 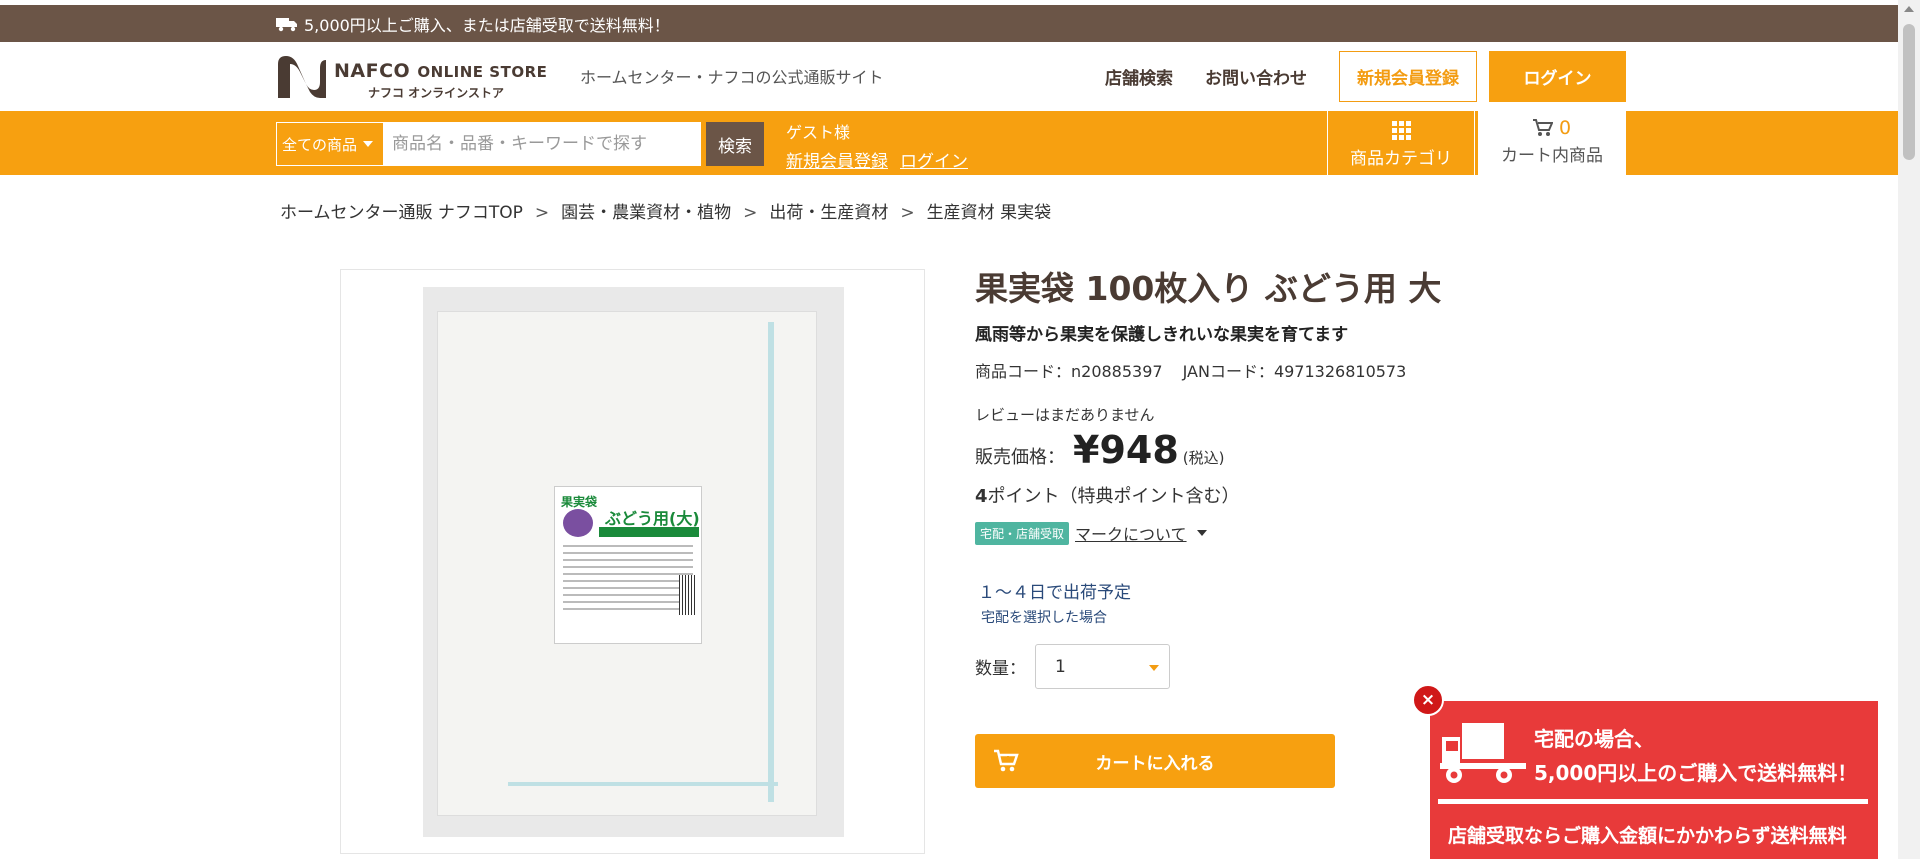 I want to click on quantity-label: 数量：, so click(x=1000, y=669).